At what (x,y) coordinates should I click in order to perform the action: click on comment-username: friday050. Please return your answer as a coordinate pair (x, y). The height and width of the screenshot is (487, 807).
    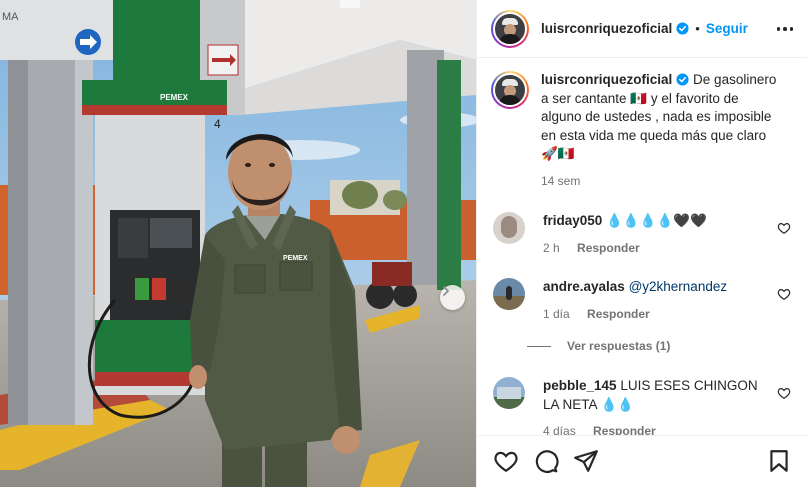
    Looking at the image, I should click on (572, 220).